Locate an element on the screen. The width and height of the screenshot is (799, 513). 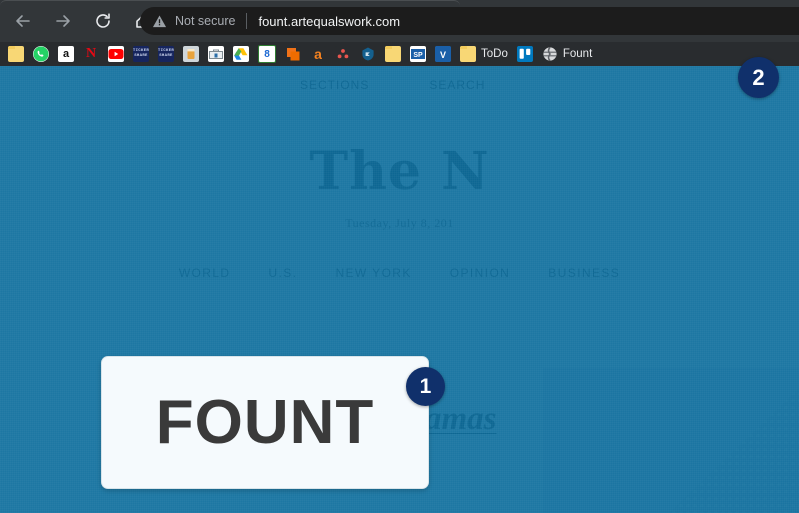
toolbox-icon is located at coordinates (216, 54).